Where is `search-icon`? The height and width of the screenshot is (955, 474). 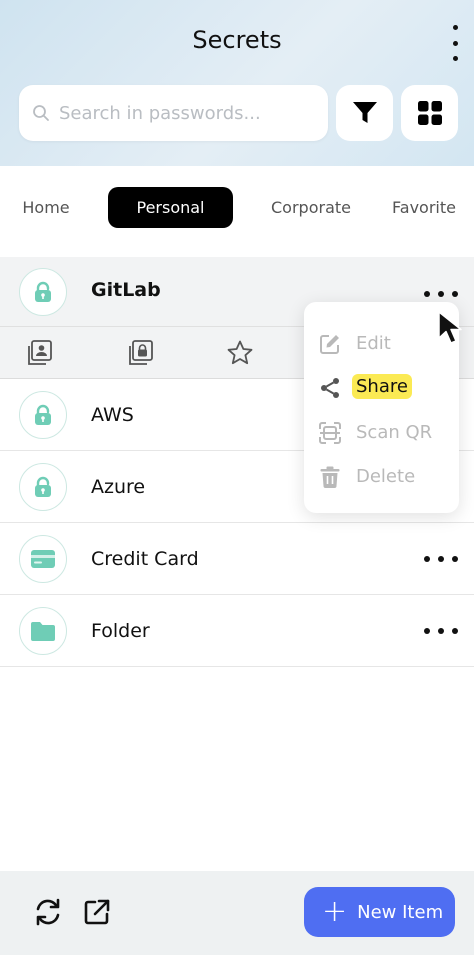 search-icon is located at coordinates (41, 113).